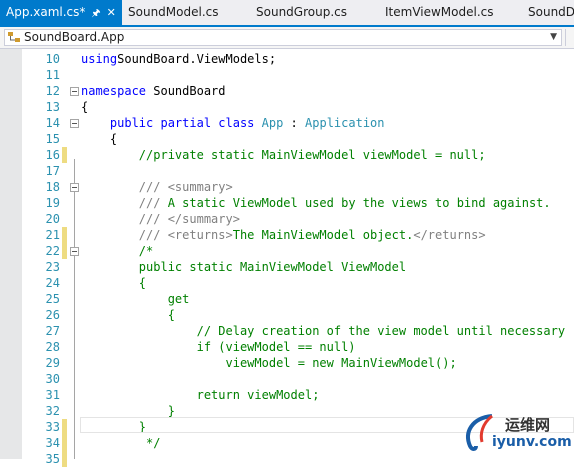 This screenshot has width=574, height=467. What do you see at coordinates (52, 219) in the screenshot?
I see `line-number: 20` at bounding box center [52, 219].